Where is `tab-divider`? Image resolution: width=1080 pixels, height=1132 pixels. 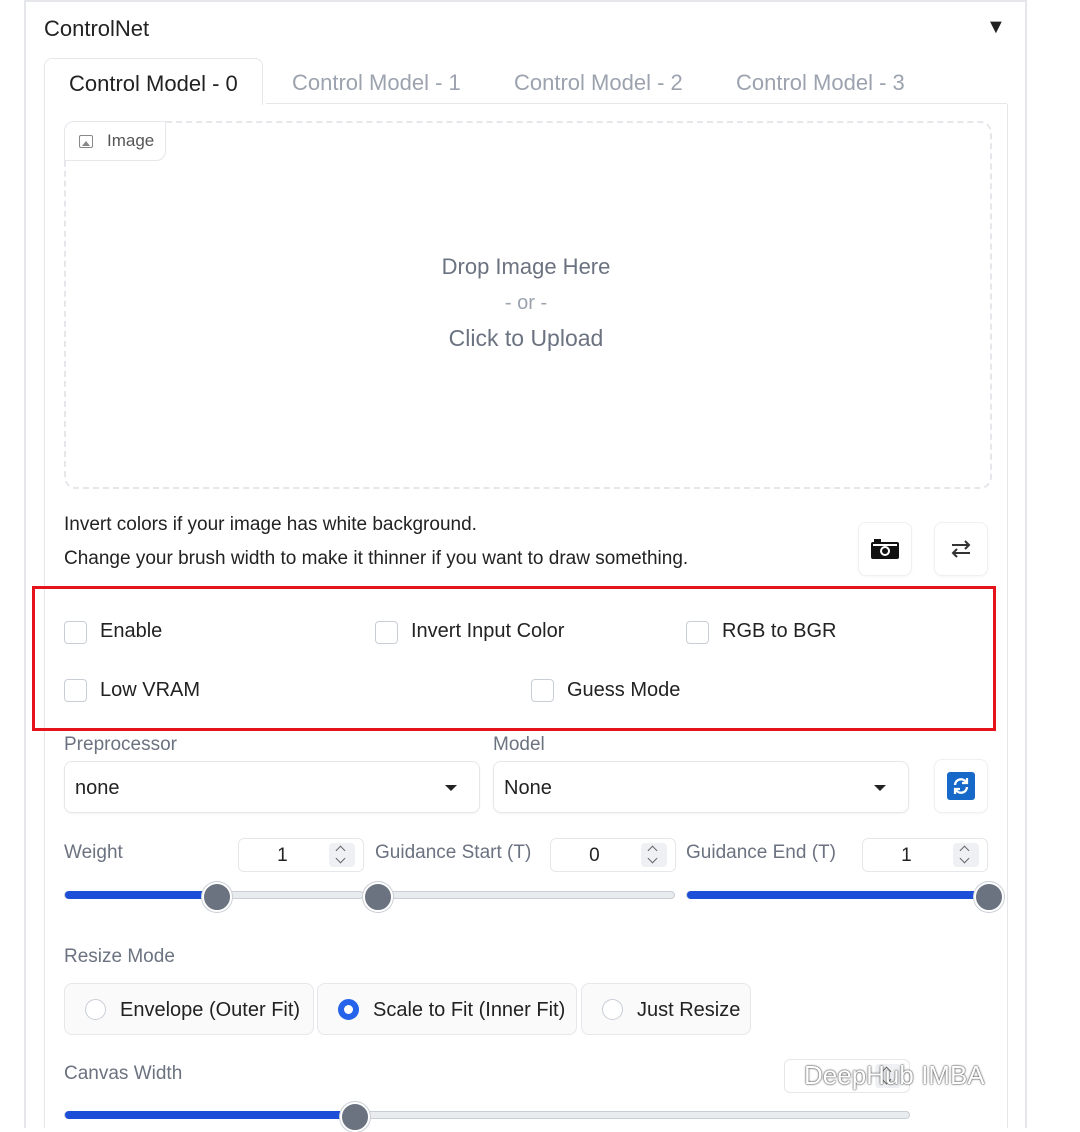
tab-divider is located at coordinates (636, 103).